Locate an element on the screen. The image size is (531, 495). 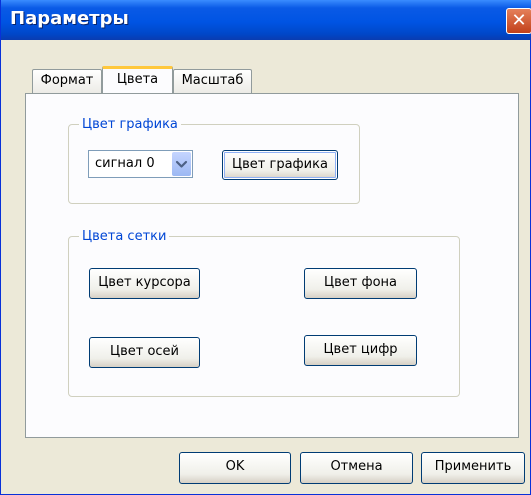
axes-color-button: Цвет осей is located at coordinates (144, 352).